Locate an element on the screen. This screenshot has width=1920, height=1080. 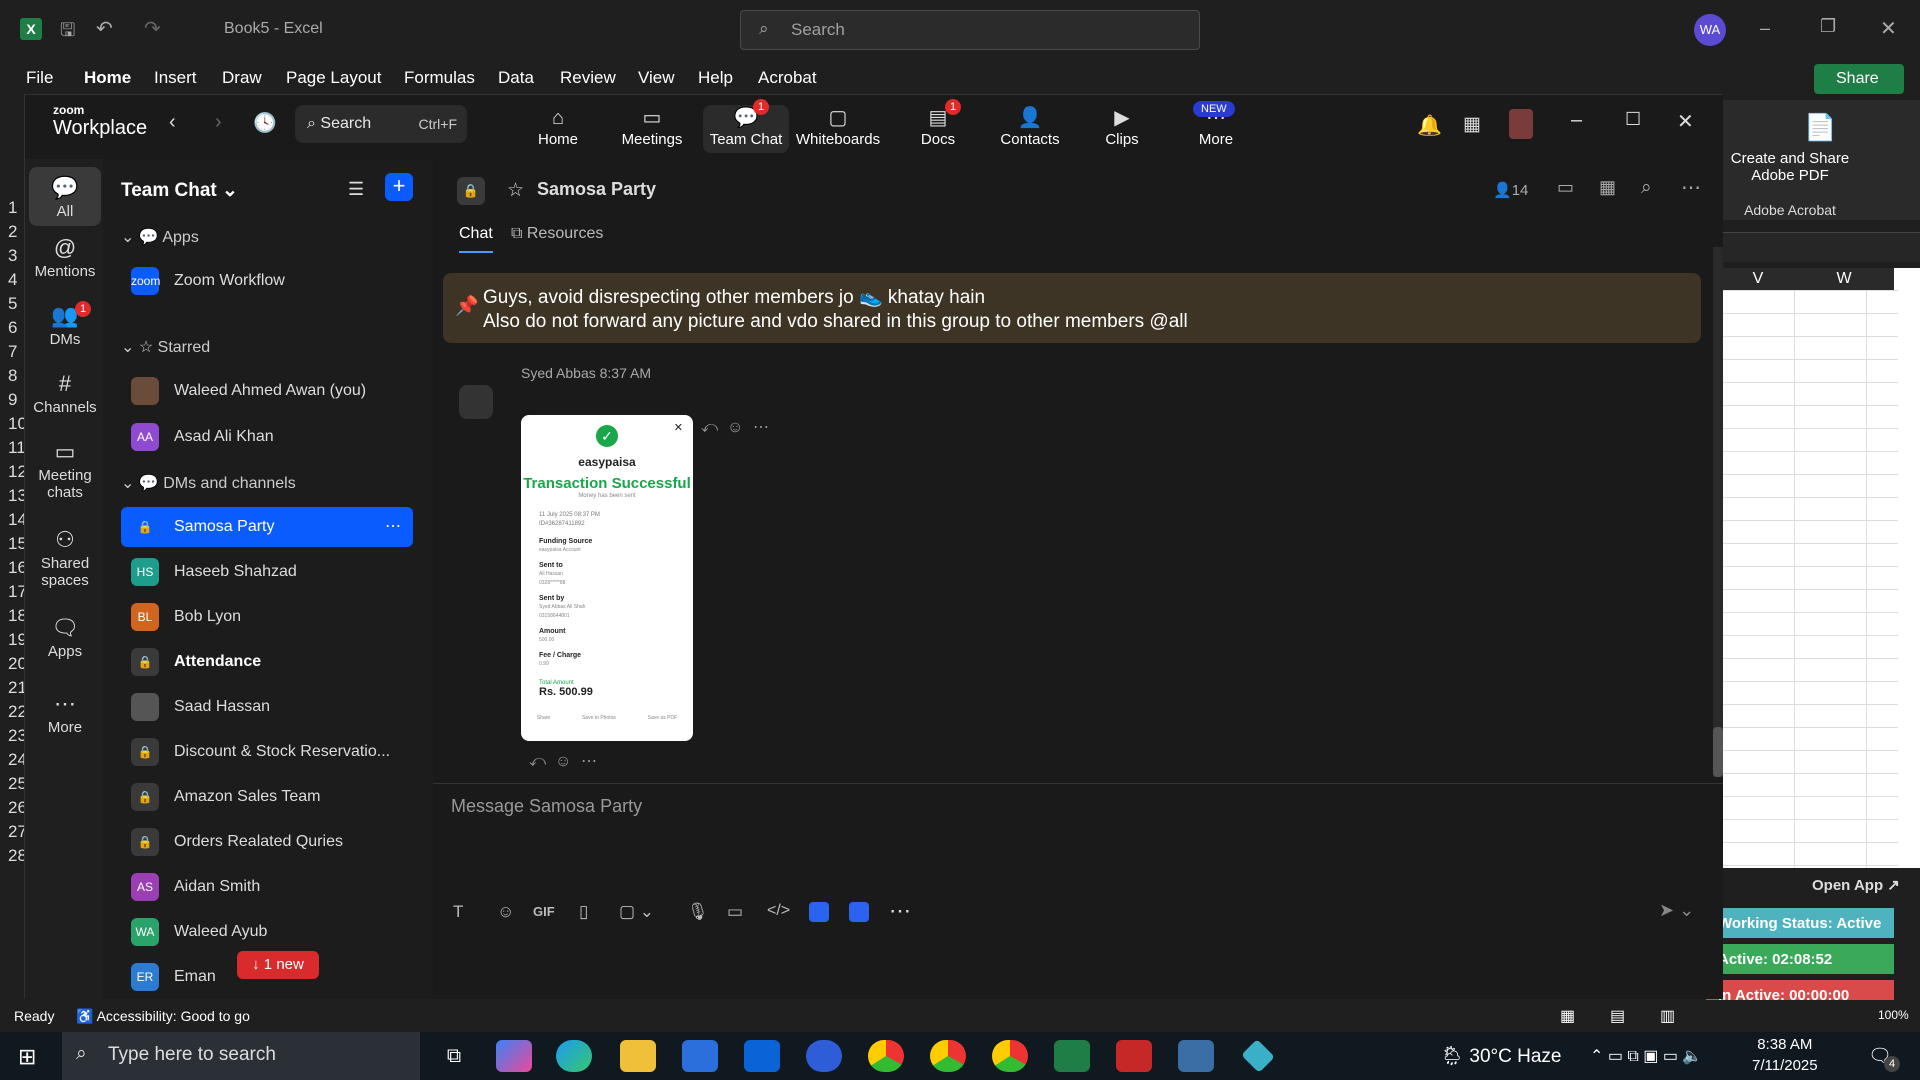
app-icon is located at coordinates (859, 912).